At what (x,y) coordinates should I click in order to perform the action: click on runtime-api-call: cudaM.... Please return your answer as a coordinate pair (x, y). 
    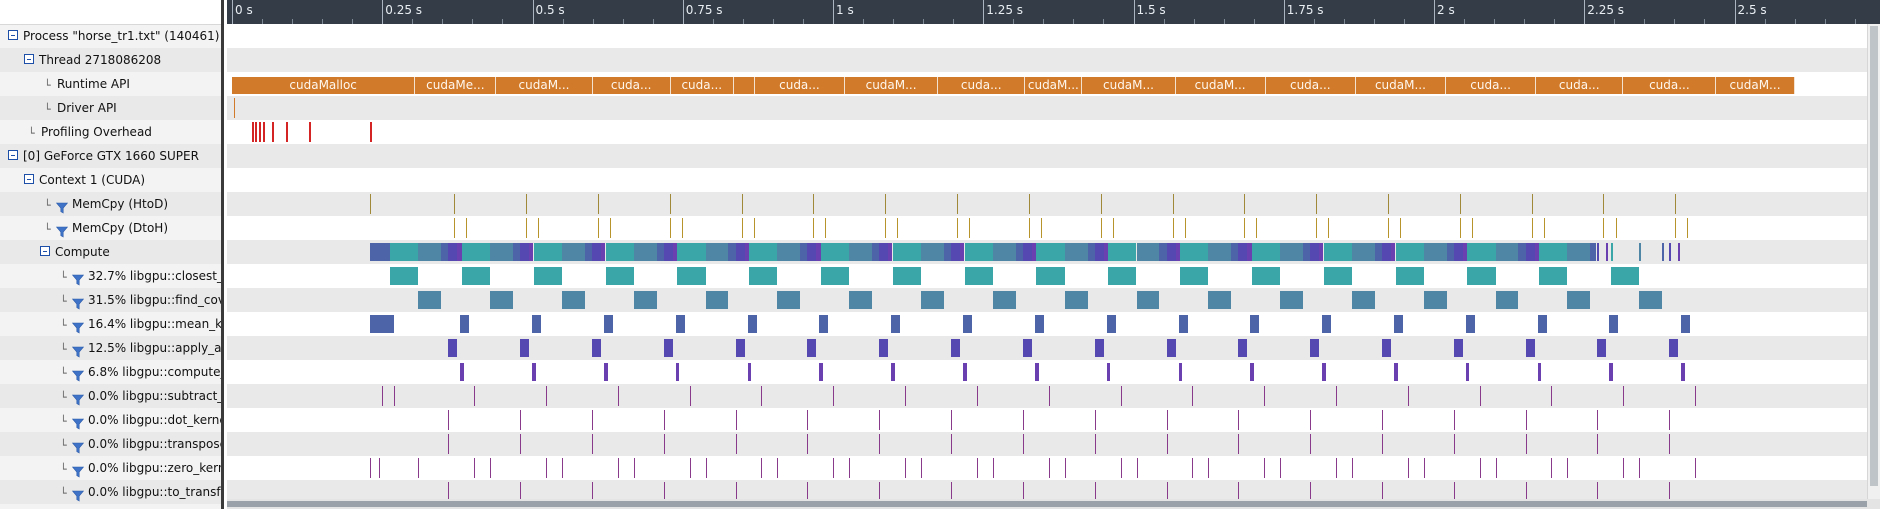
    Looking at the image, I should click on (544, 85).